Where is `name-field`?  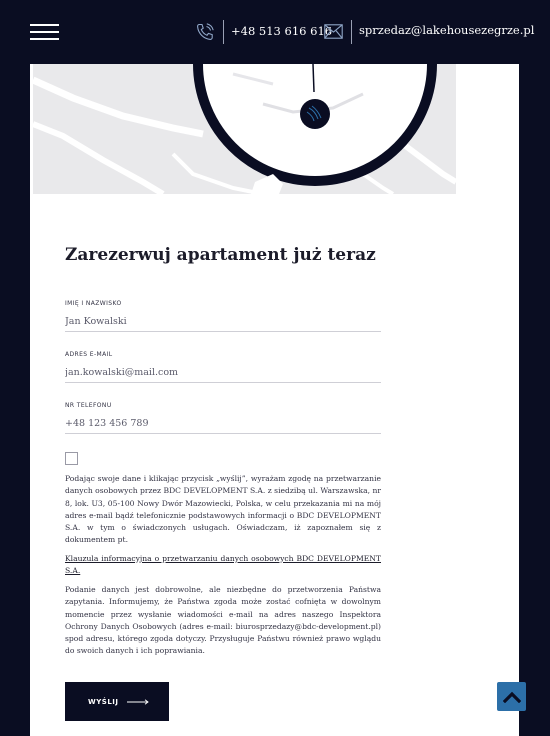
name-field is located at coordinates (223, 322).